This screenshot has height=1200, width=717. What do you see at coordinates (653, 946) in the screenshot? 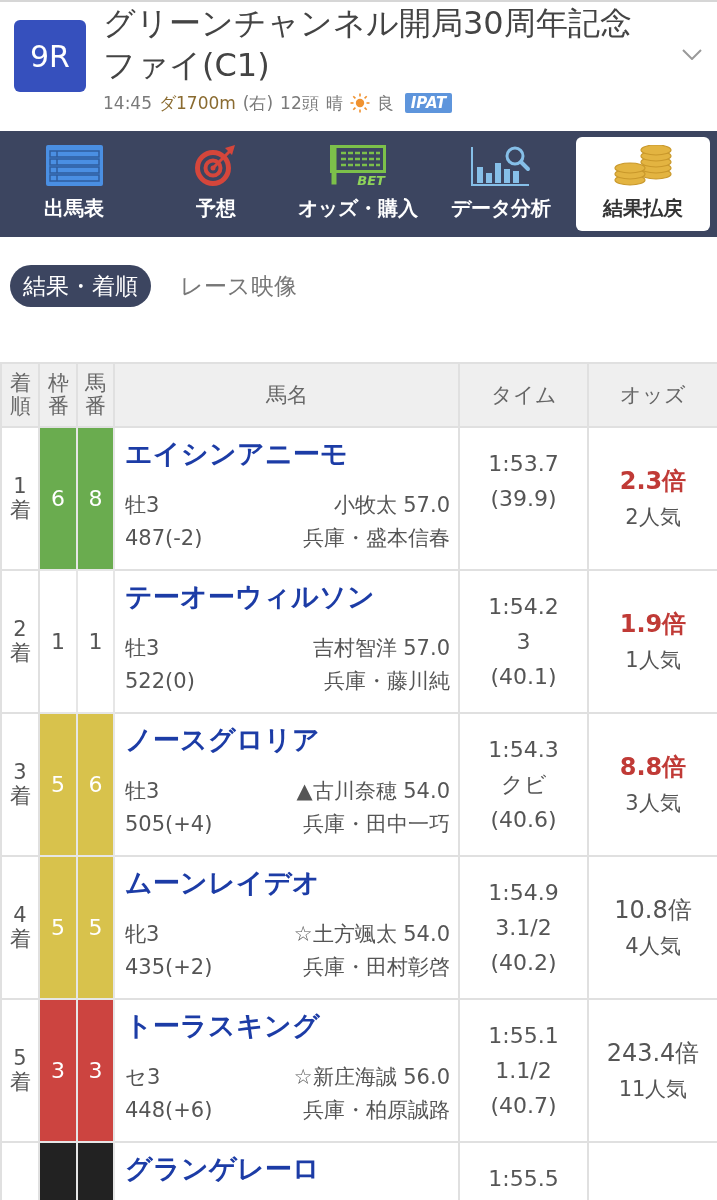
I see `popularity-text: 4人気` at bounding box center [653, 946].